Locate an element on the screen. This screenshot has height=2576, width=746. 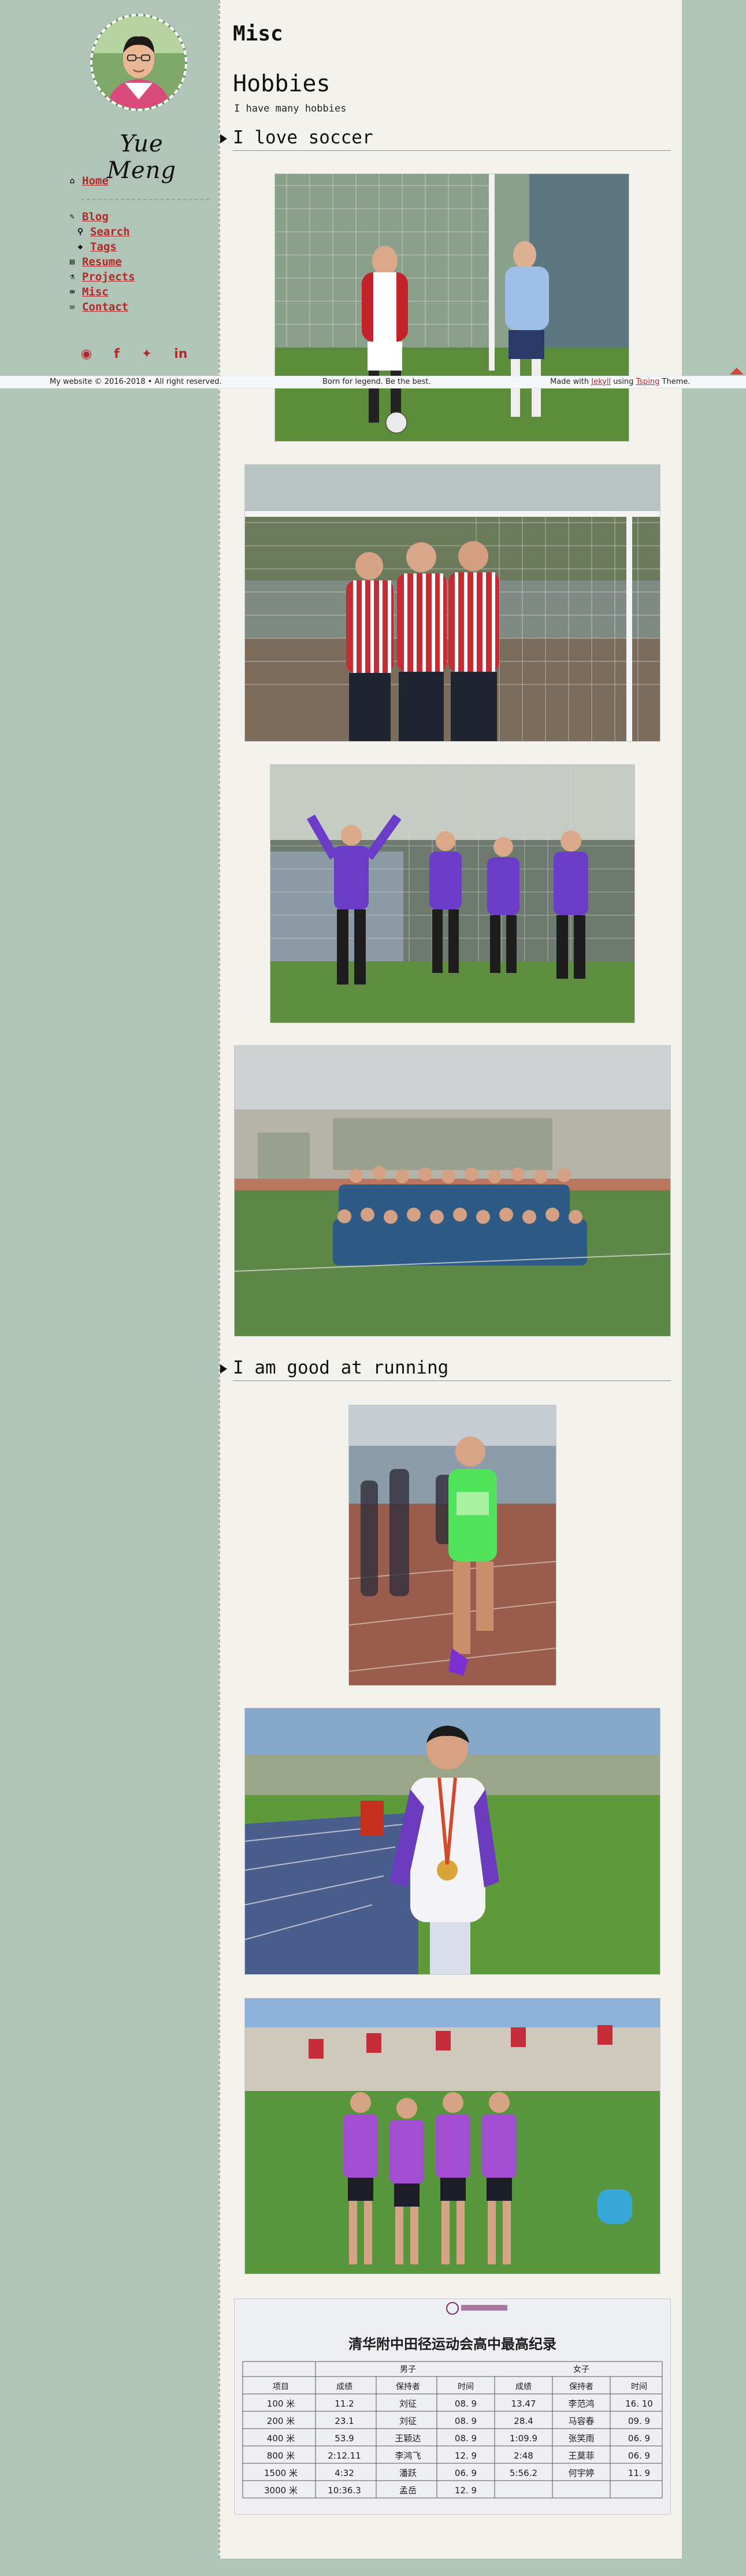
records-cell: 李鸿飞 is located at coordinates (408, 2456).